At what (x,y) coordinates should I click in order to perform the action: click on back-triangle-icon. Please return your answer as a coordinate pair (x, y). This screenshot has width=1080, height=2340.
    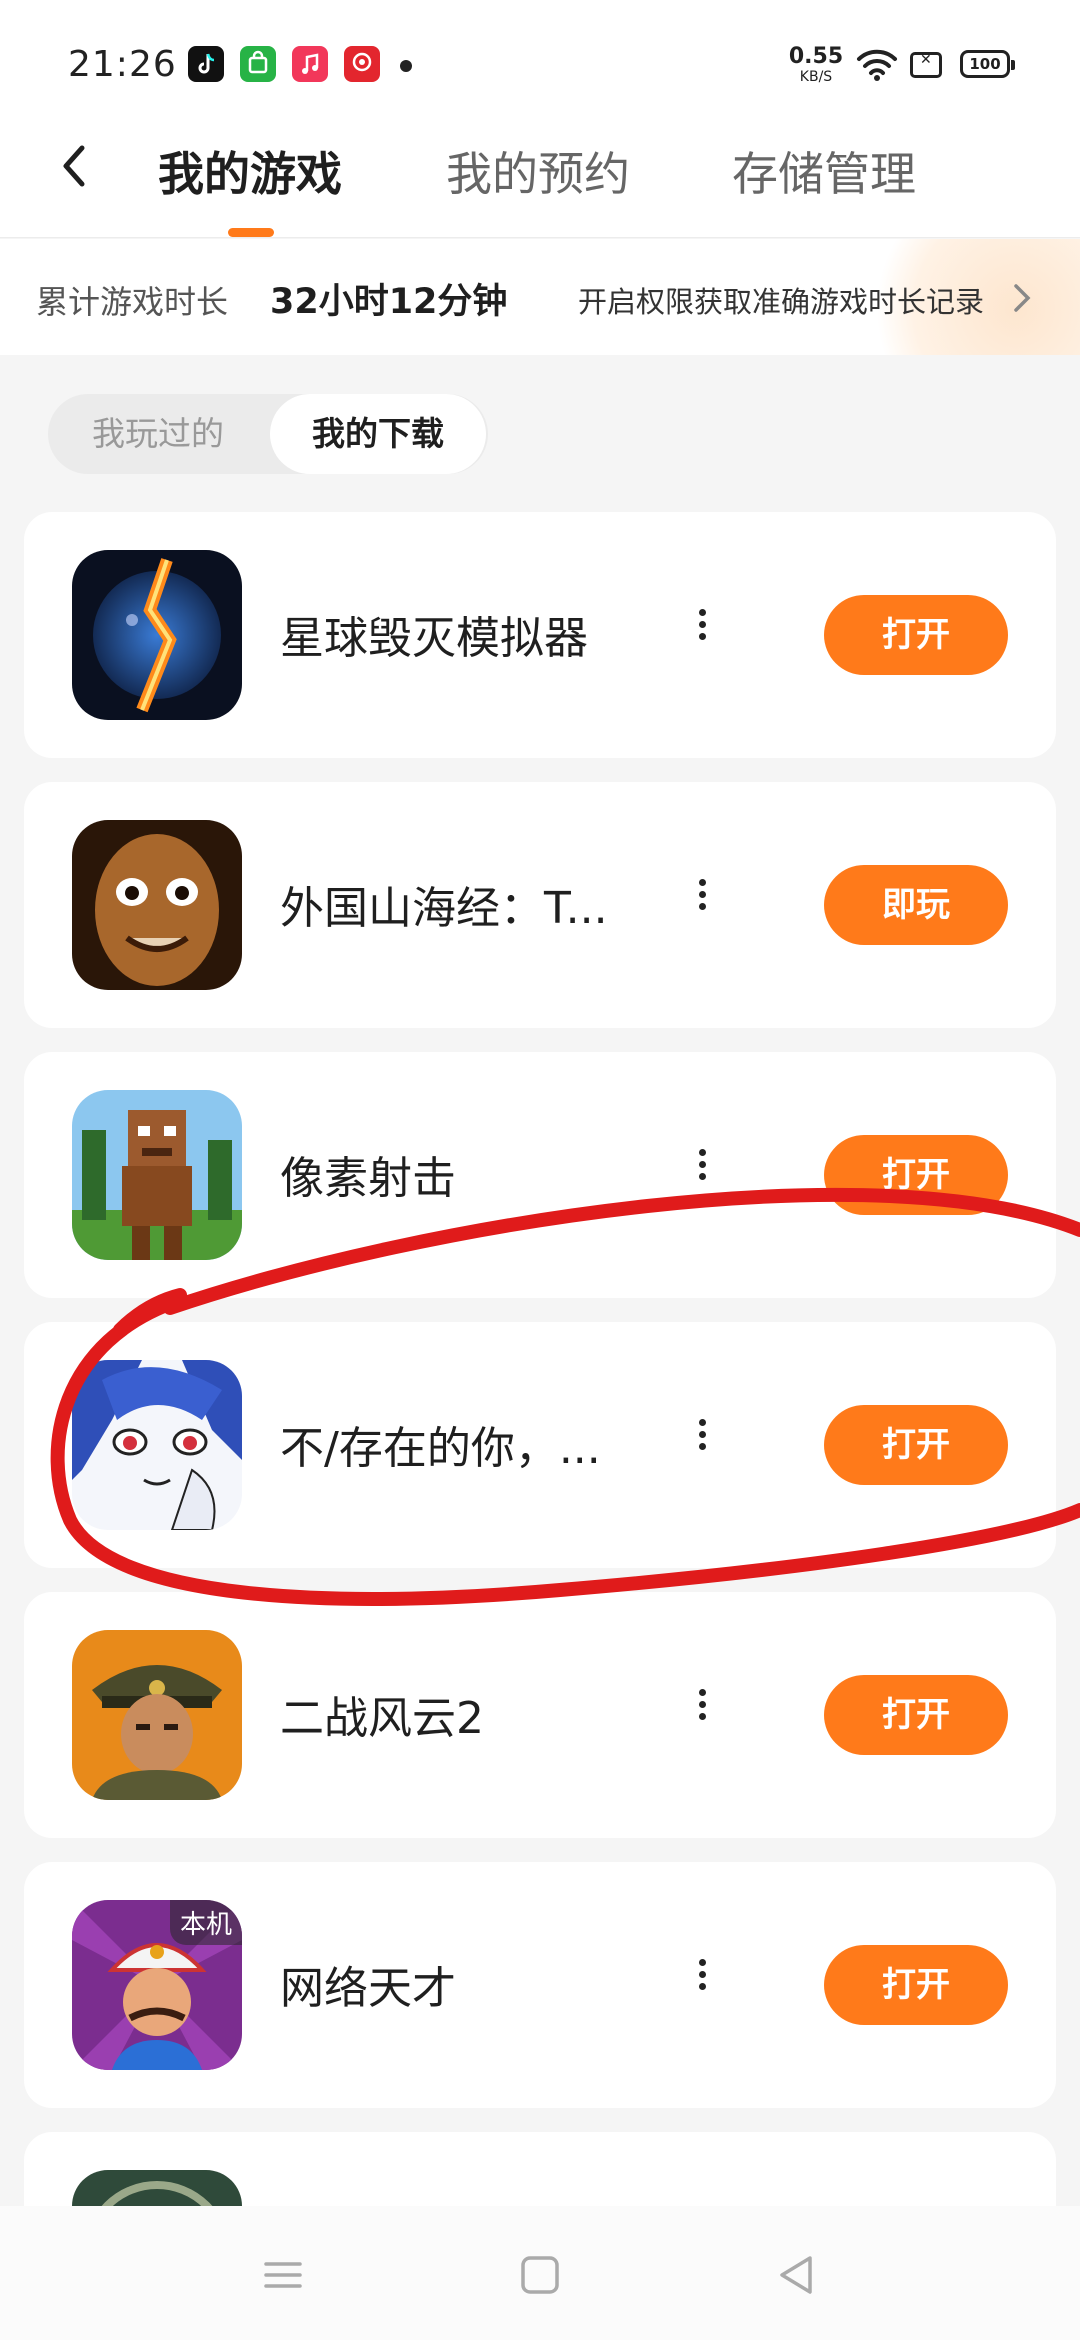
    Looking at the image, I should click on (797, 2275).